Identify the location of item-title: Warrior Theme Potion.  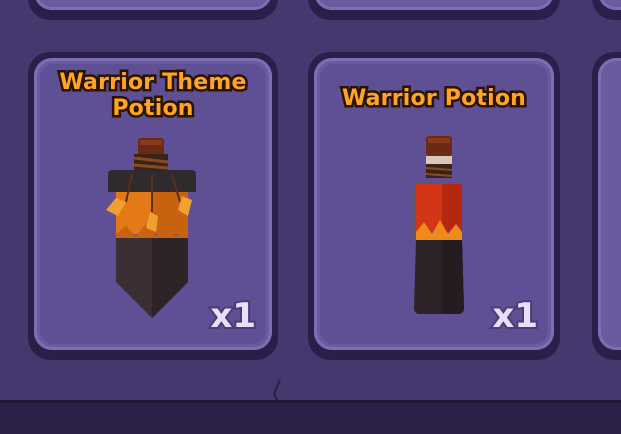
(153, 96).